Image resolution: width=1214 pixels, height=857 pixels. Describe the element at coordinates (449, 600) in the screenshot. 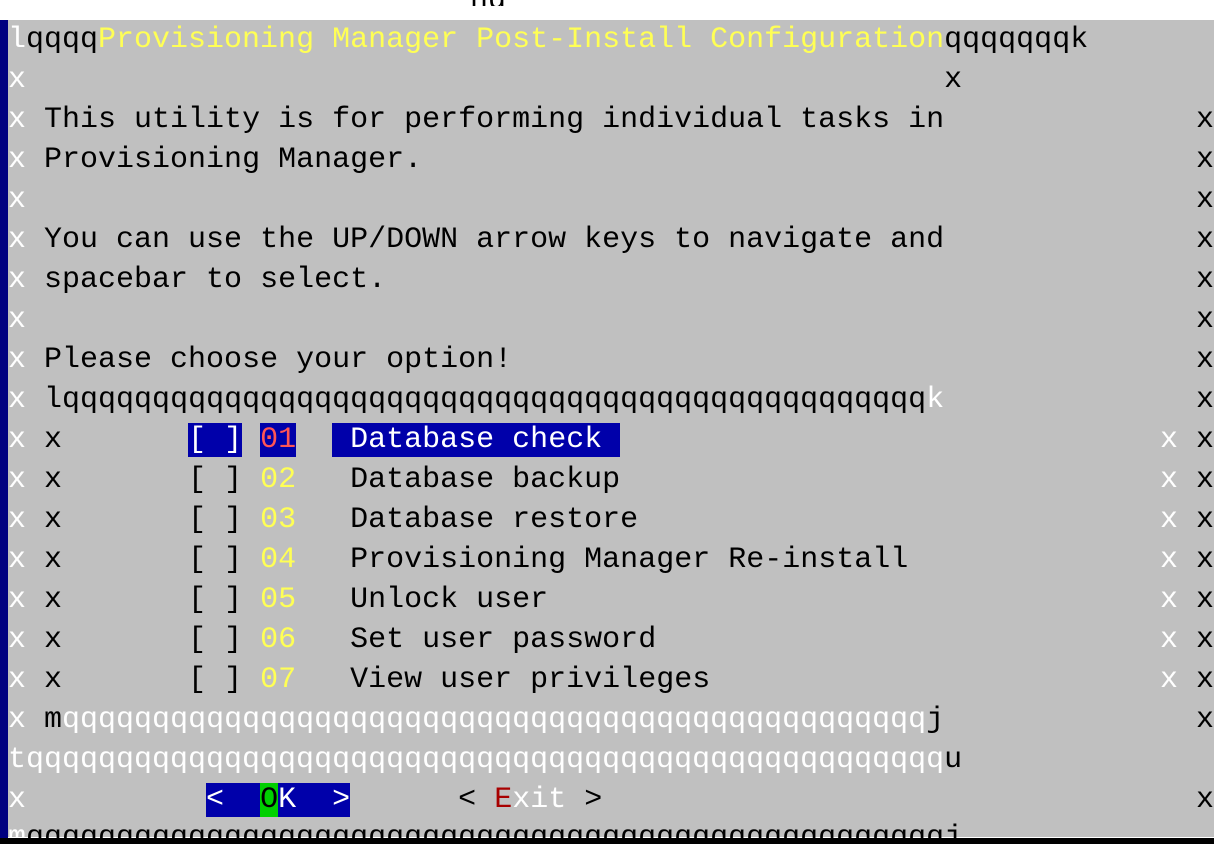

I see `option-label: Unlock user` at that location.